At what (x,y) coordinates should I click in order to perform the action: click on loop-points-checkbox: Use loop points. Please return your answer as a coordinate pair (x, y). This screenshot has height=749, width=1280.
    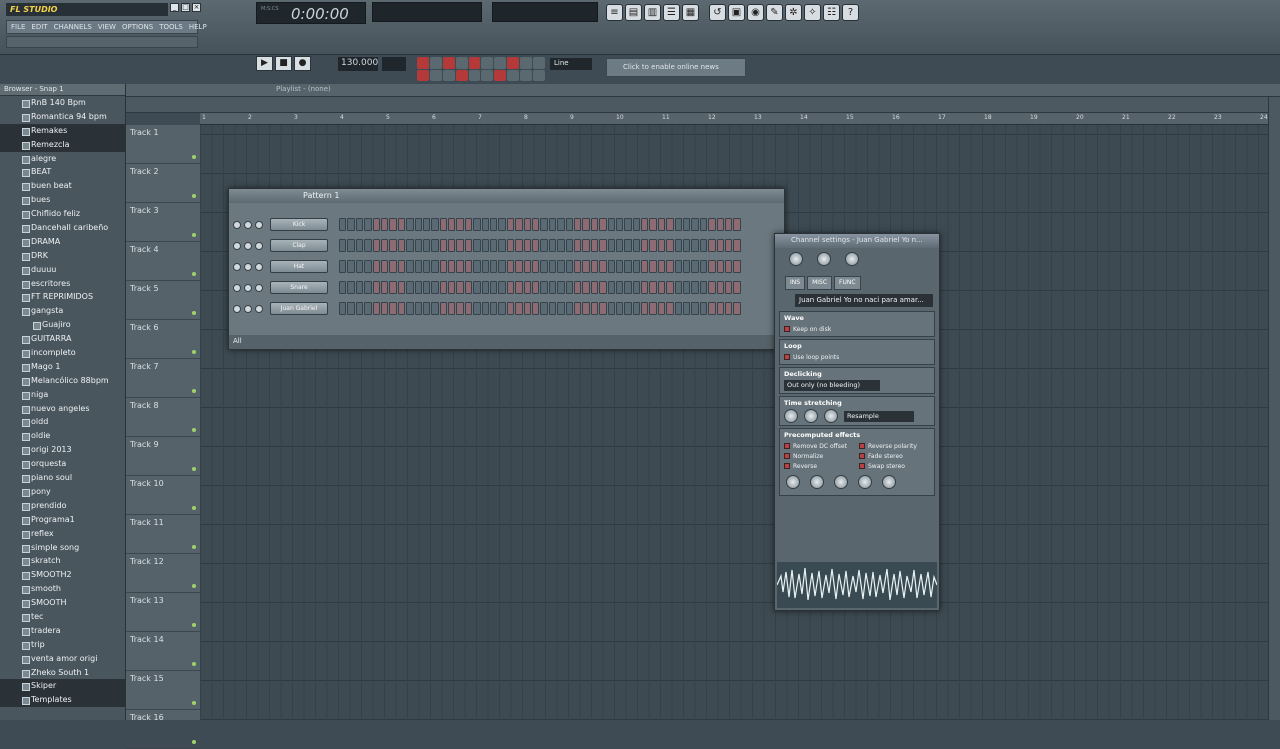
    Looking at the image, I should click on (857, 357).